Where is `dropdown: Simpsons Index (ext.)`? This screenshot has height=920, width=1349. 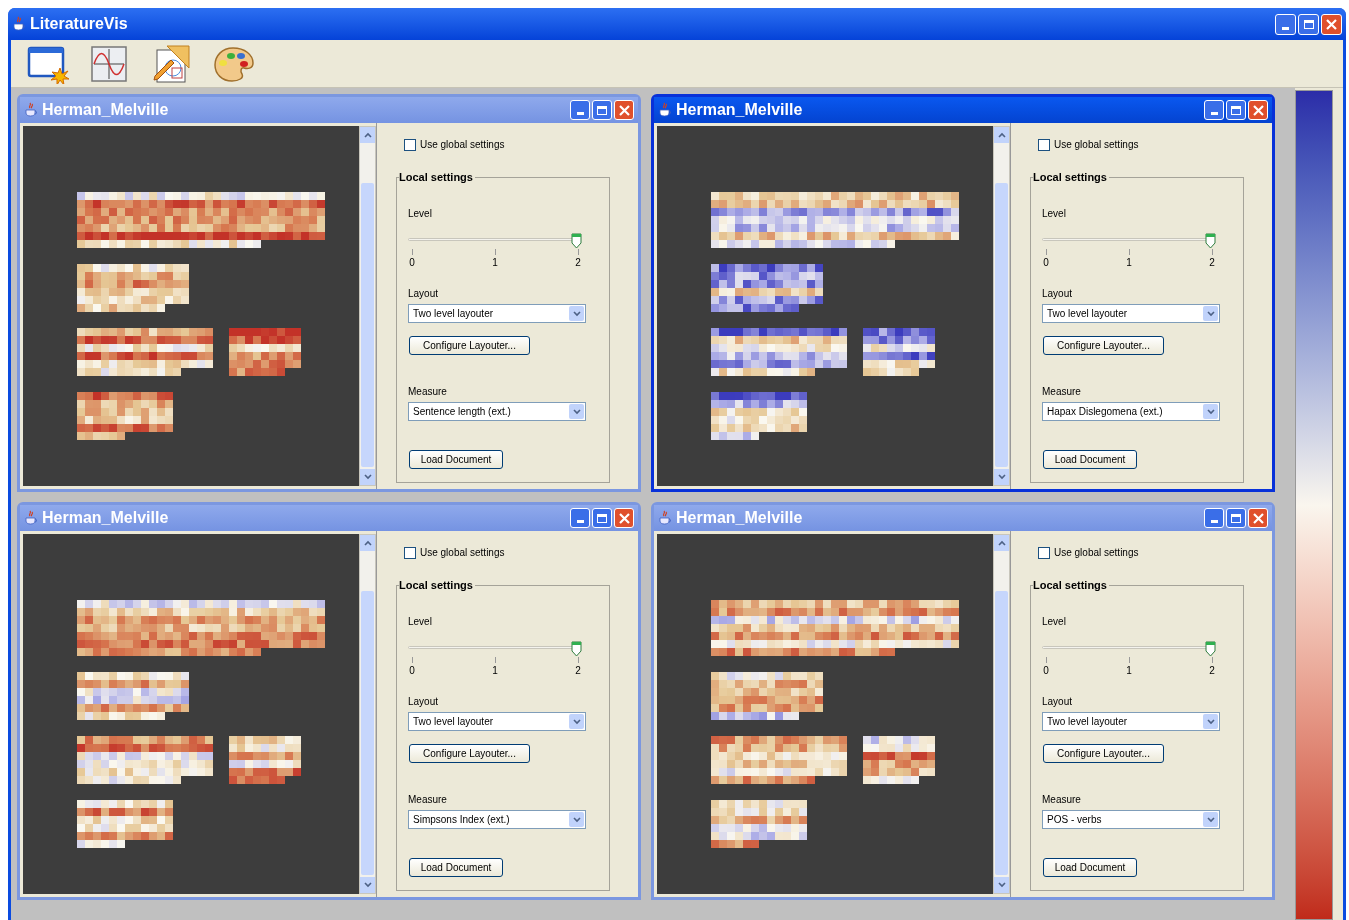
dropdown: Simpsons Index (ext.) is located at coordinates (497, 819).